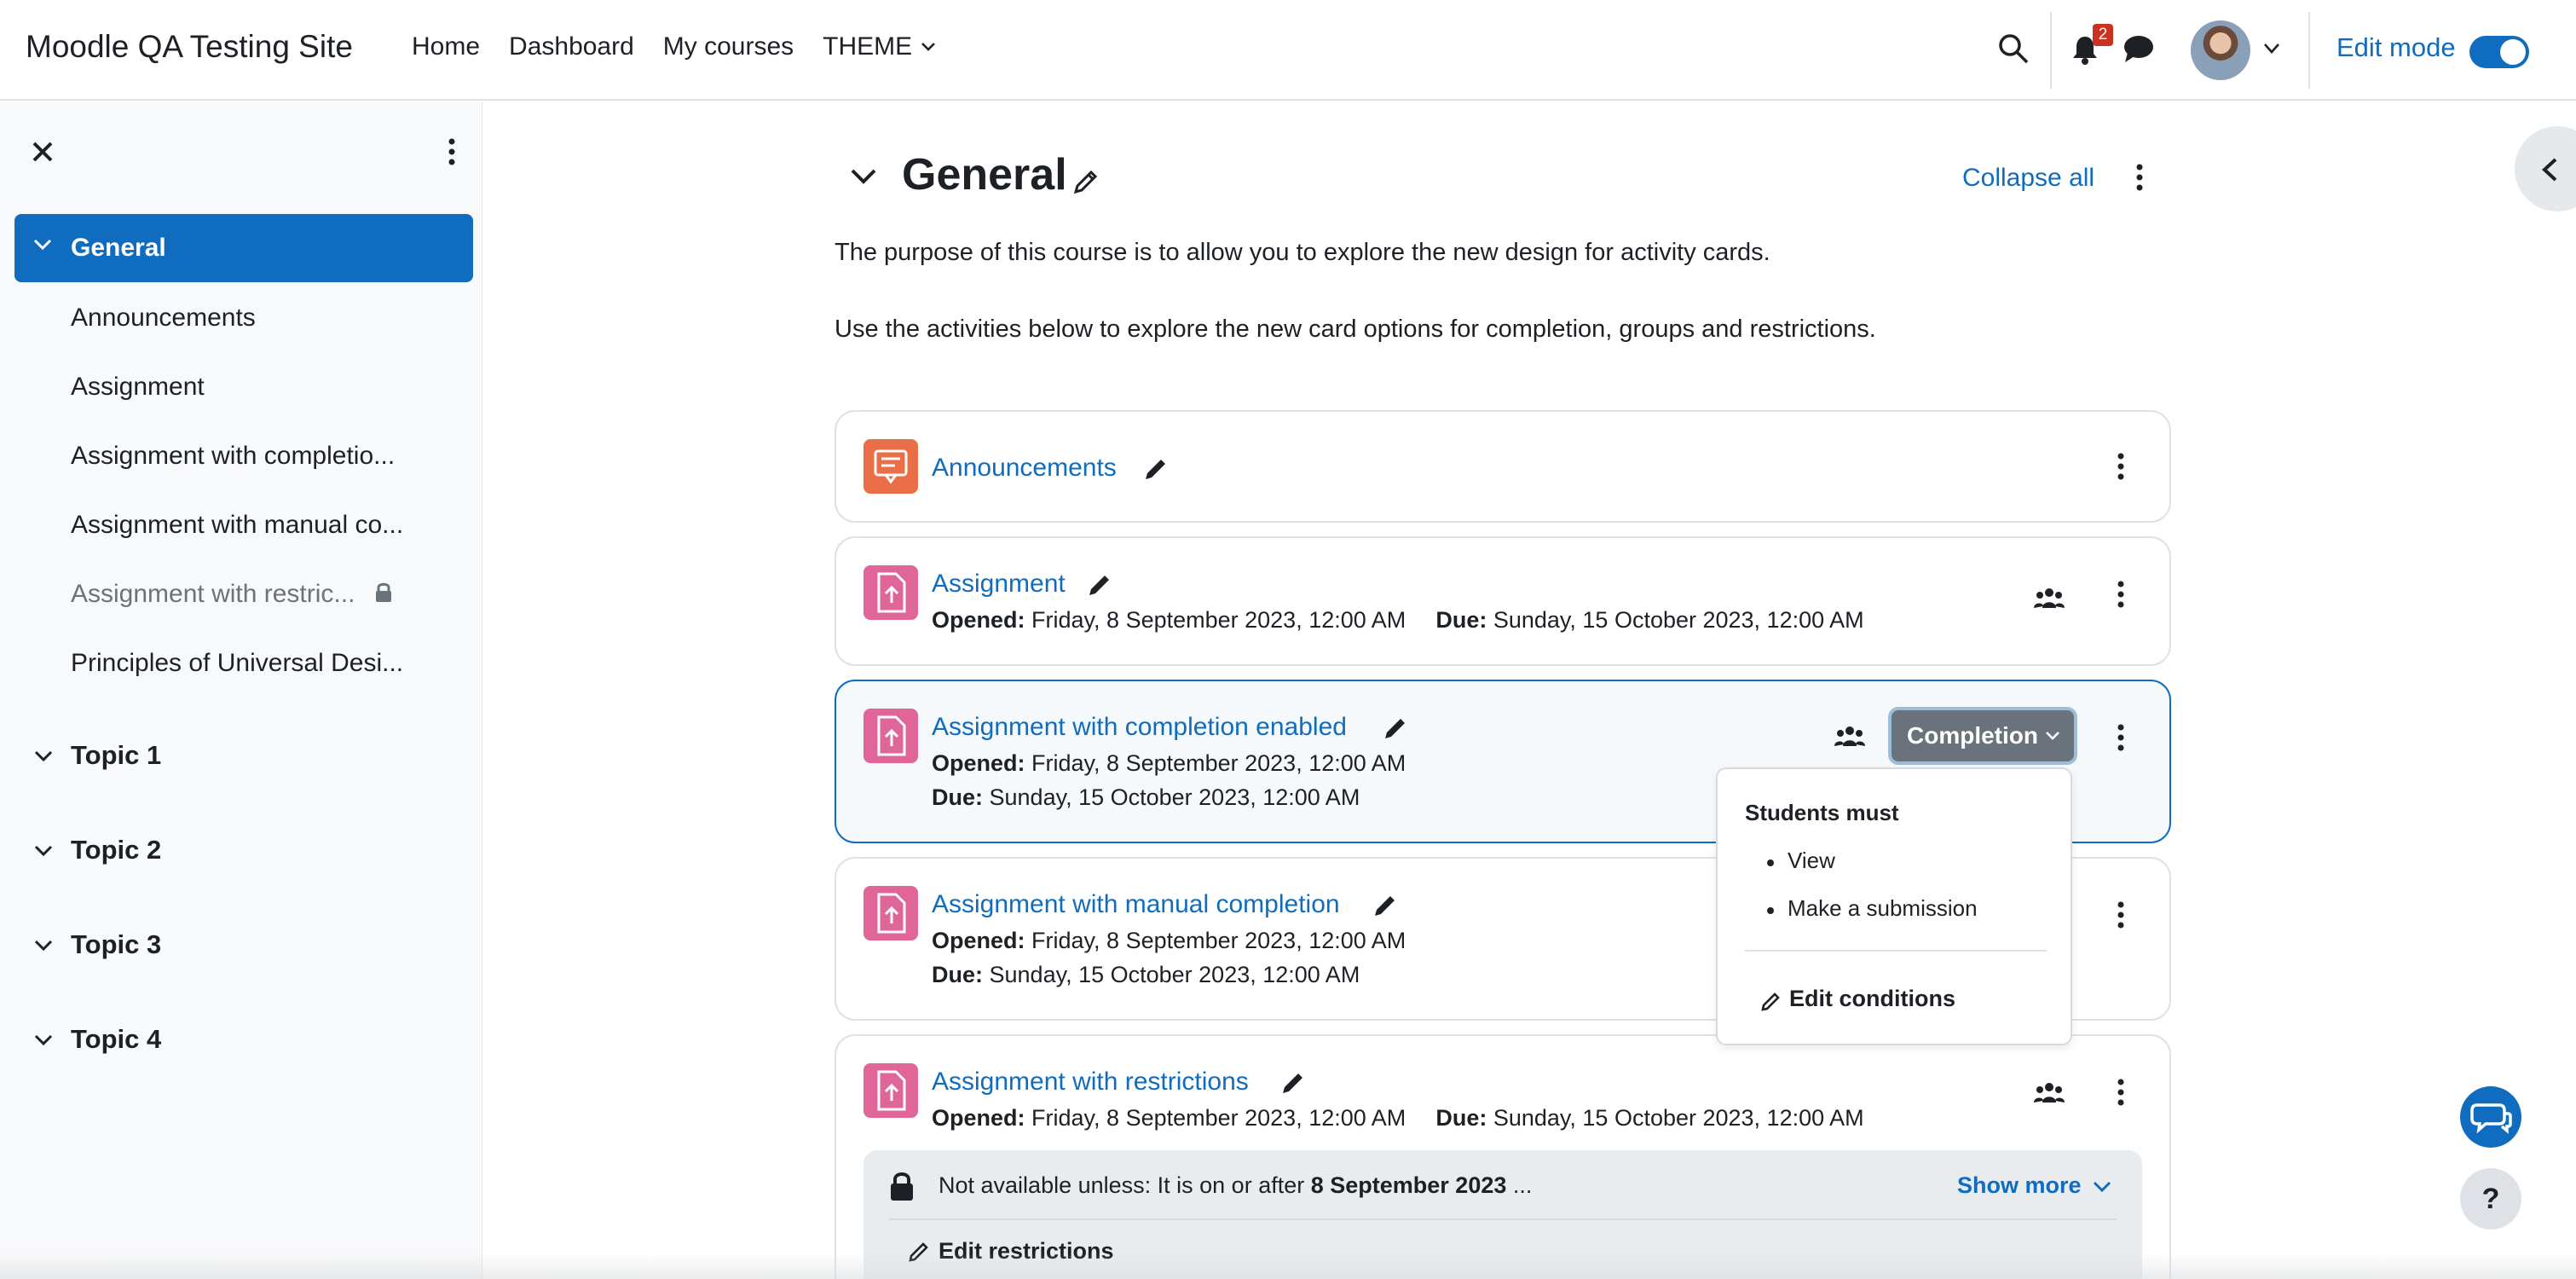  Describe the element at coordinates (189, 47) in the screenshot. I see `site-name: Moodle QA Testing Site` at that location.